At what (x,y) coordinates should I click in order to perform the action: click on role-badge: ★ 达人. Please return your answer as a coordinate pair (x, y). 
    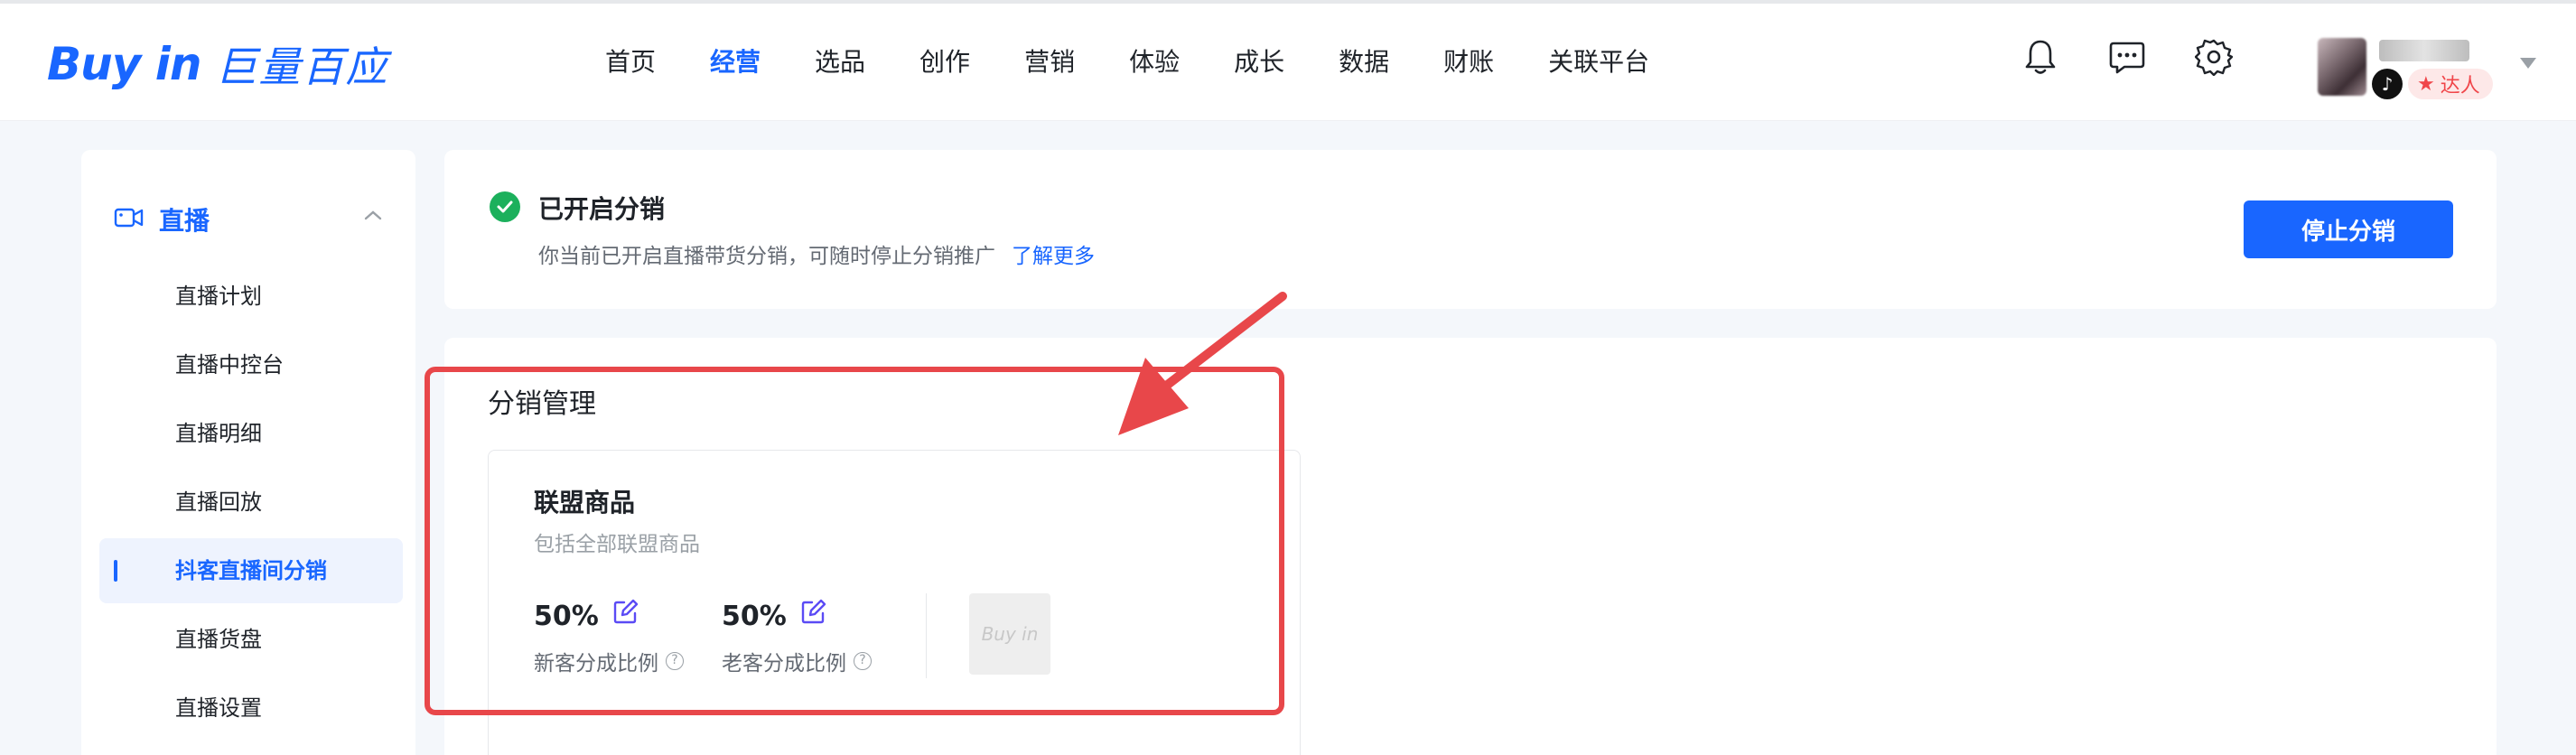
    Looking at the image, I should click on (2450, 84).